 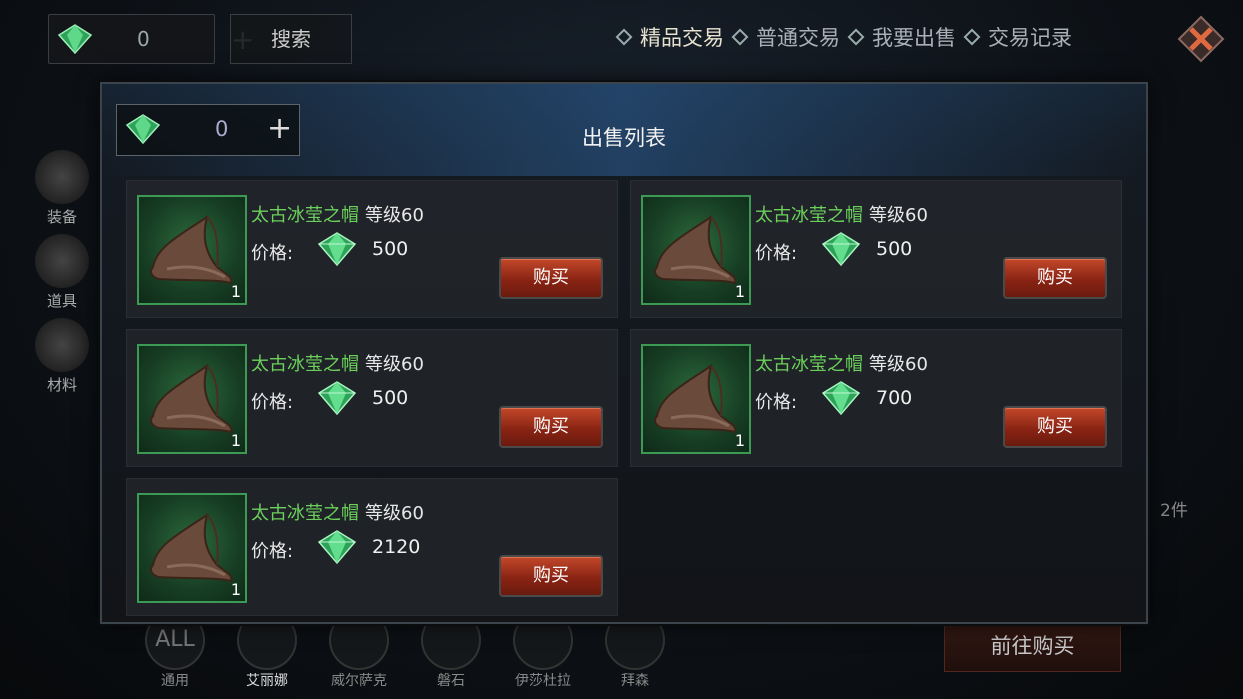 What do you see at coordinates (635, 681) in the screenshot?
I see `hero-label: 拜森` at bounding box center [635, 681].